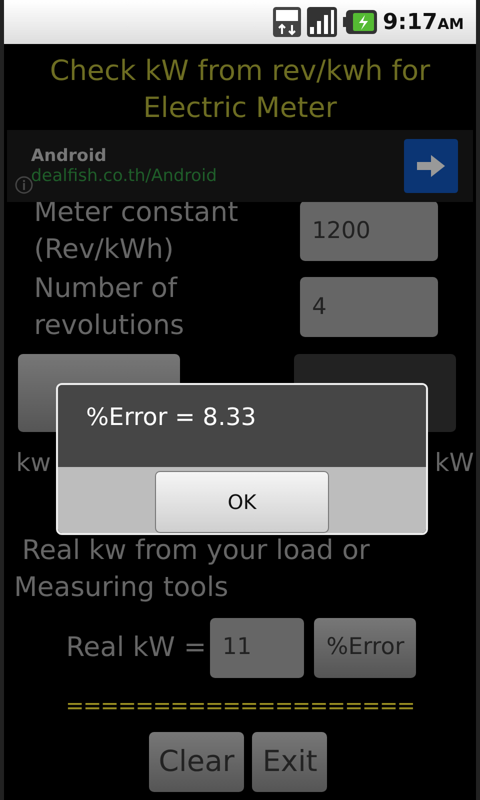  I want to click on status-time: 9:17AM, so click(423, 22).